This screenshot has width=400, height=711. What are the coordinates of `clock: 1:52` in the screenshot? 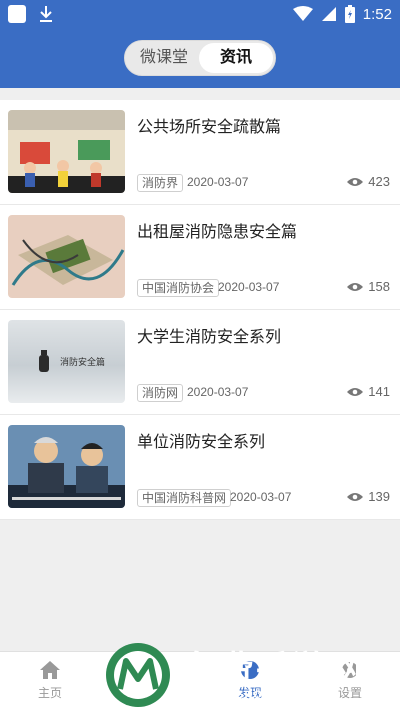 It's located at (377, 14).